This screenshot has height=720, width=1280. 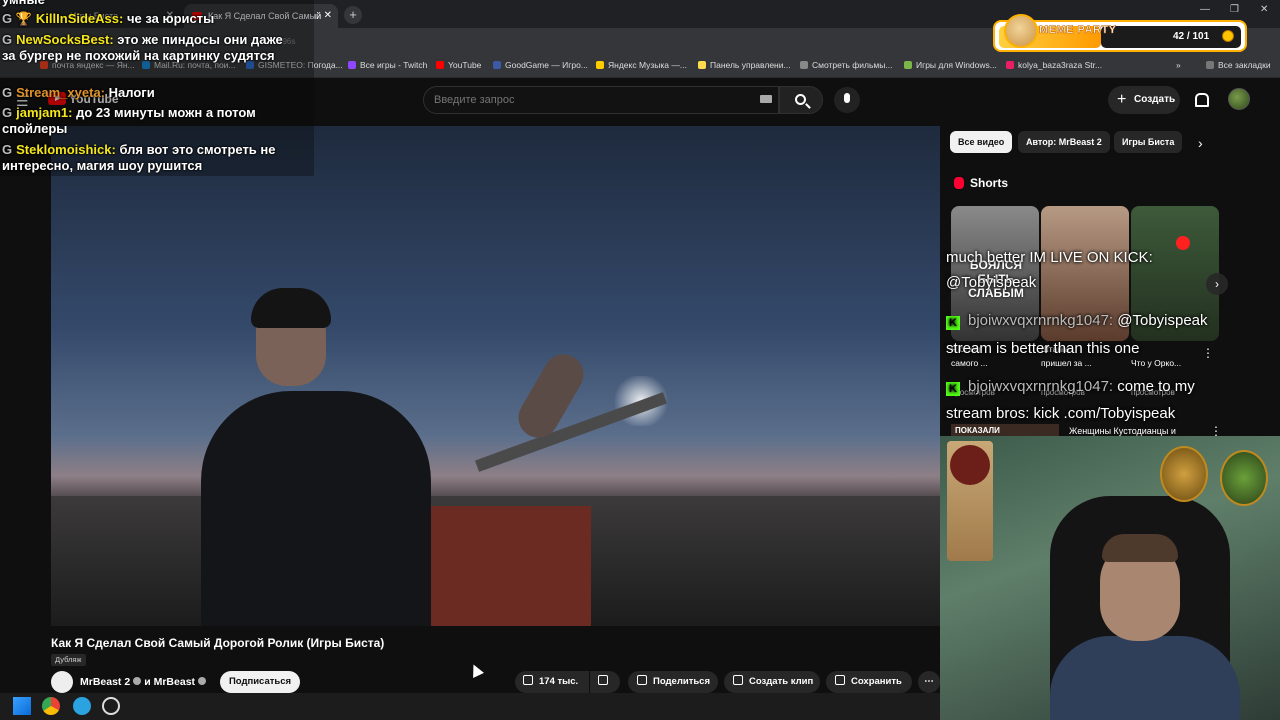 I want to click on shorts-icon, so click(x=959, y=183).